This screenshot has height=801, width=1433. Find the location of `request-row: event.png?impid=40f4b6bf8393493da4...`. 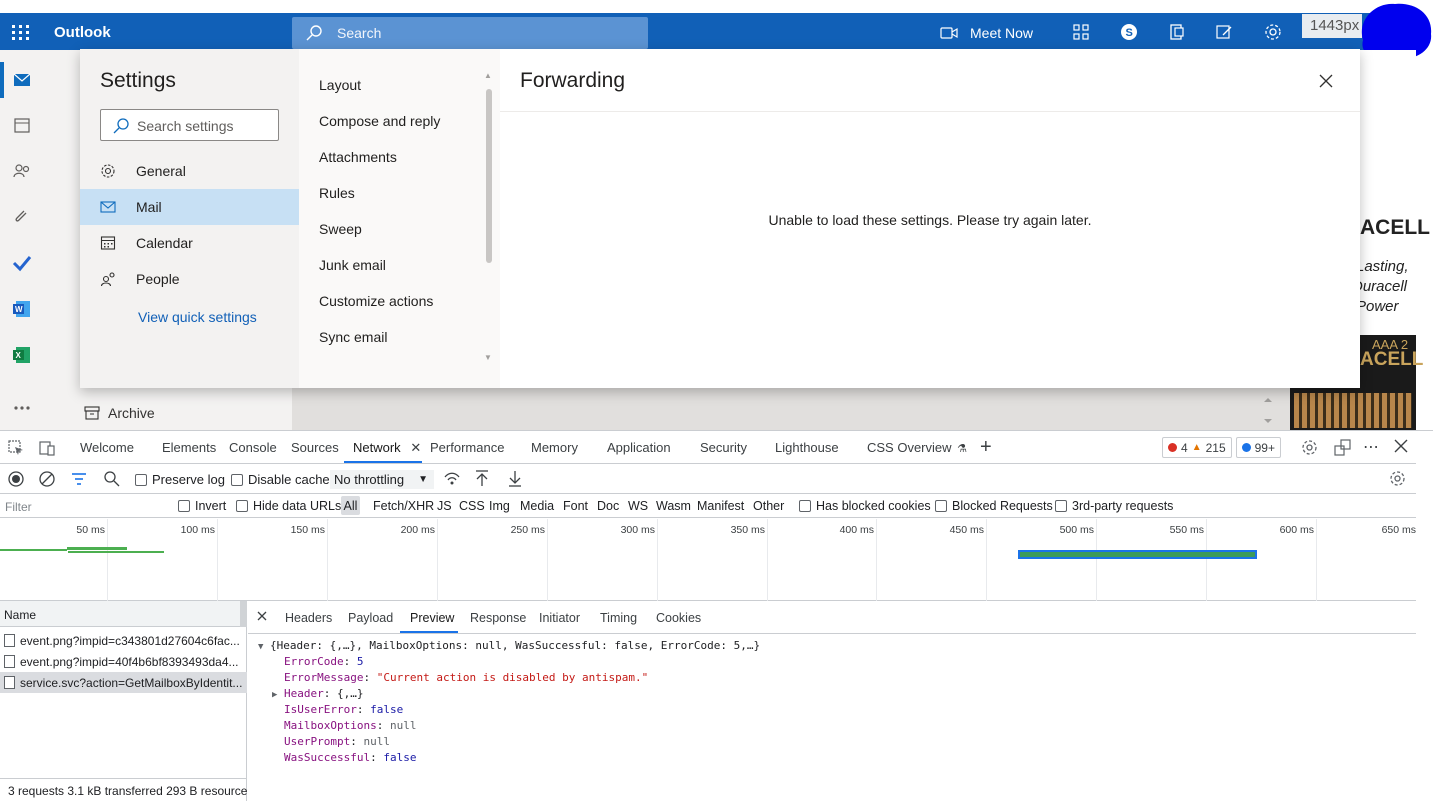

request-row: event.png?impid=40f4b6bf8393493da4... is located at coordinates (123, 661).